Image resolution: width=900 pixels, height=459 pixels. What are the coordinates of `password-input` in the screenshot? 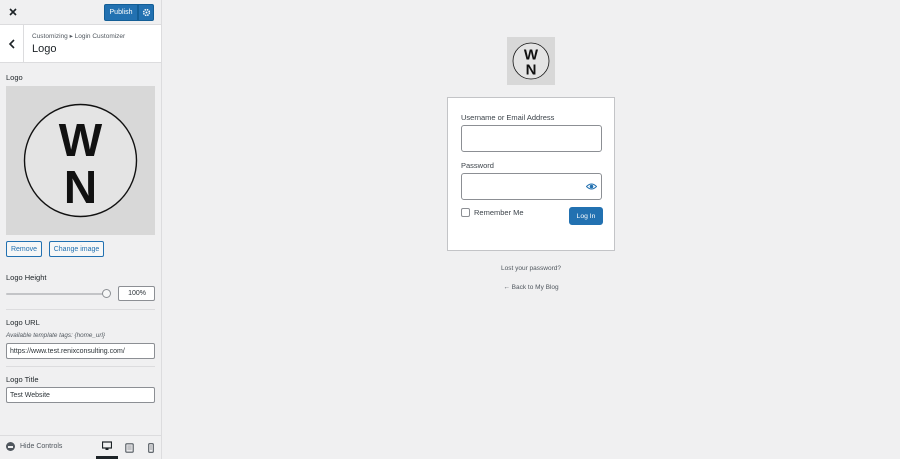 It's located at (531, 186).